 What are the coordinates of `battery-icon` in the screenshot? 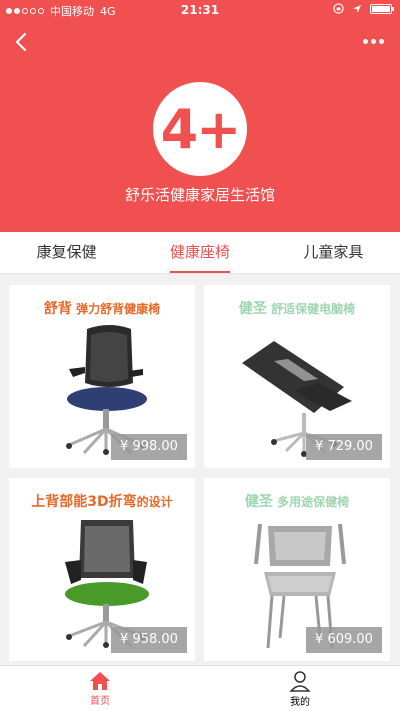 It's located at (382, 8).